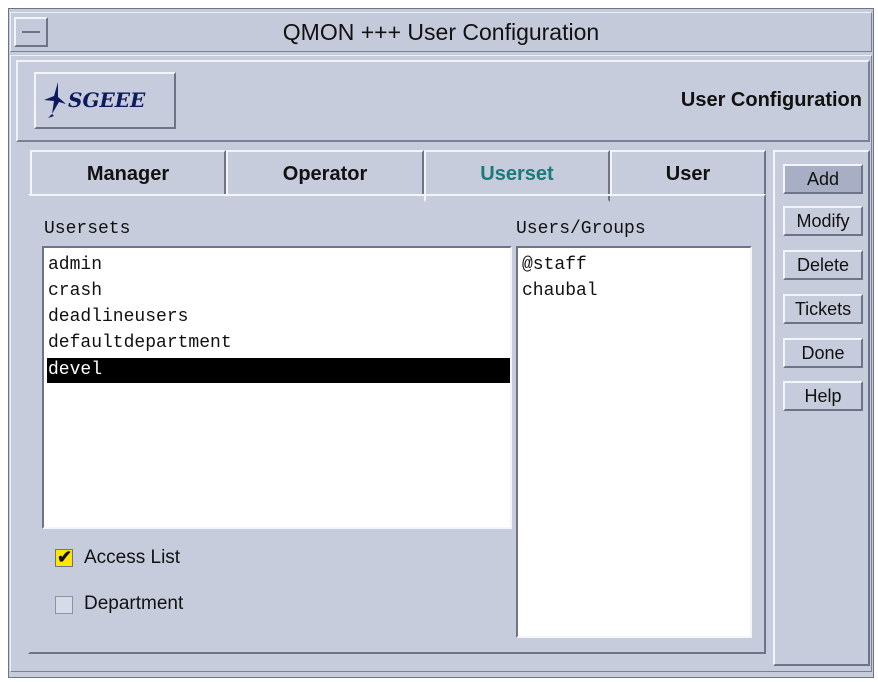 The image size is (878, 682). Describe the element at coordinates (55, 100) in the screenshot. I see `bird-logo-icon` at that location.